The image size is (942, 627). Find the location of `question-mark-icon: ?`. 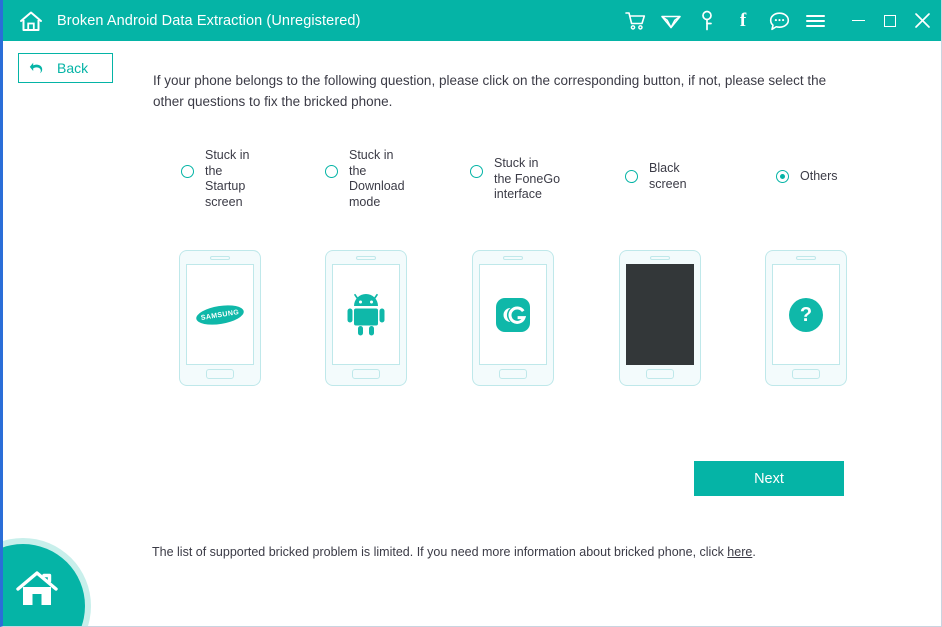

question-mark-icon: ? is located at coordinates (806, 314).